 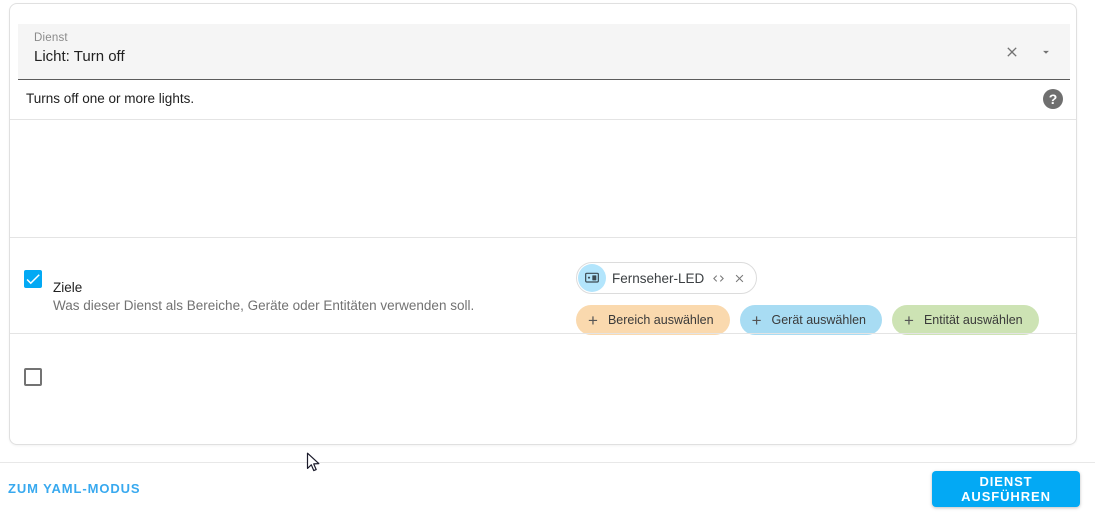 What do you see at coordinates (547, 488) in the screenshot?
I see `dialog-footer: ZUM YAML-MODUS` at bounding box center [547, 488].